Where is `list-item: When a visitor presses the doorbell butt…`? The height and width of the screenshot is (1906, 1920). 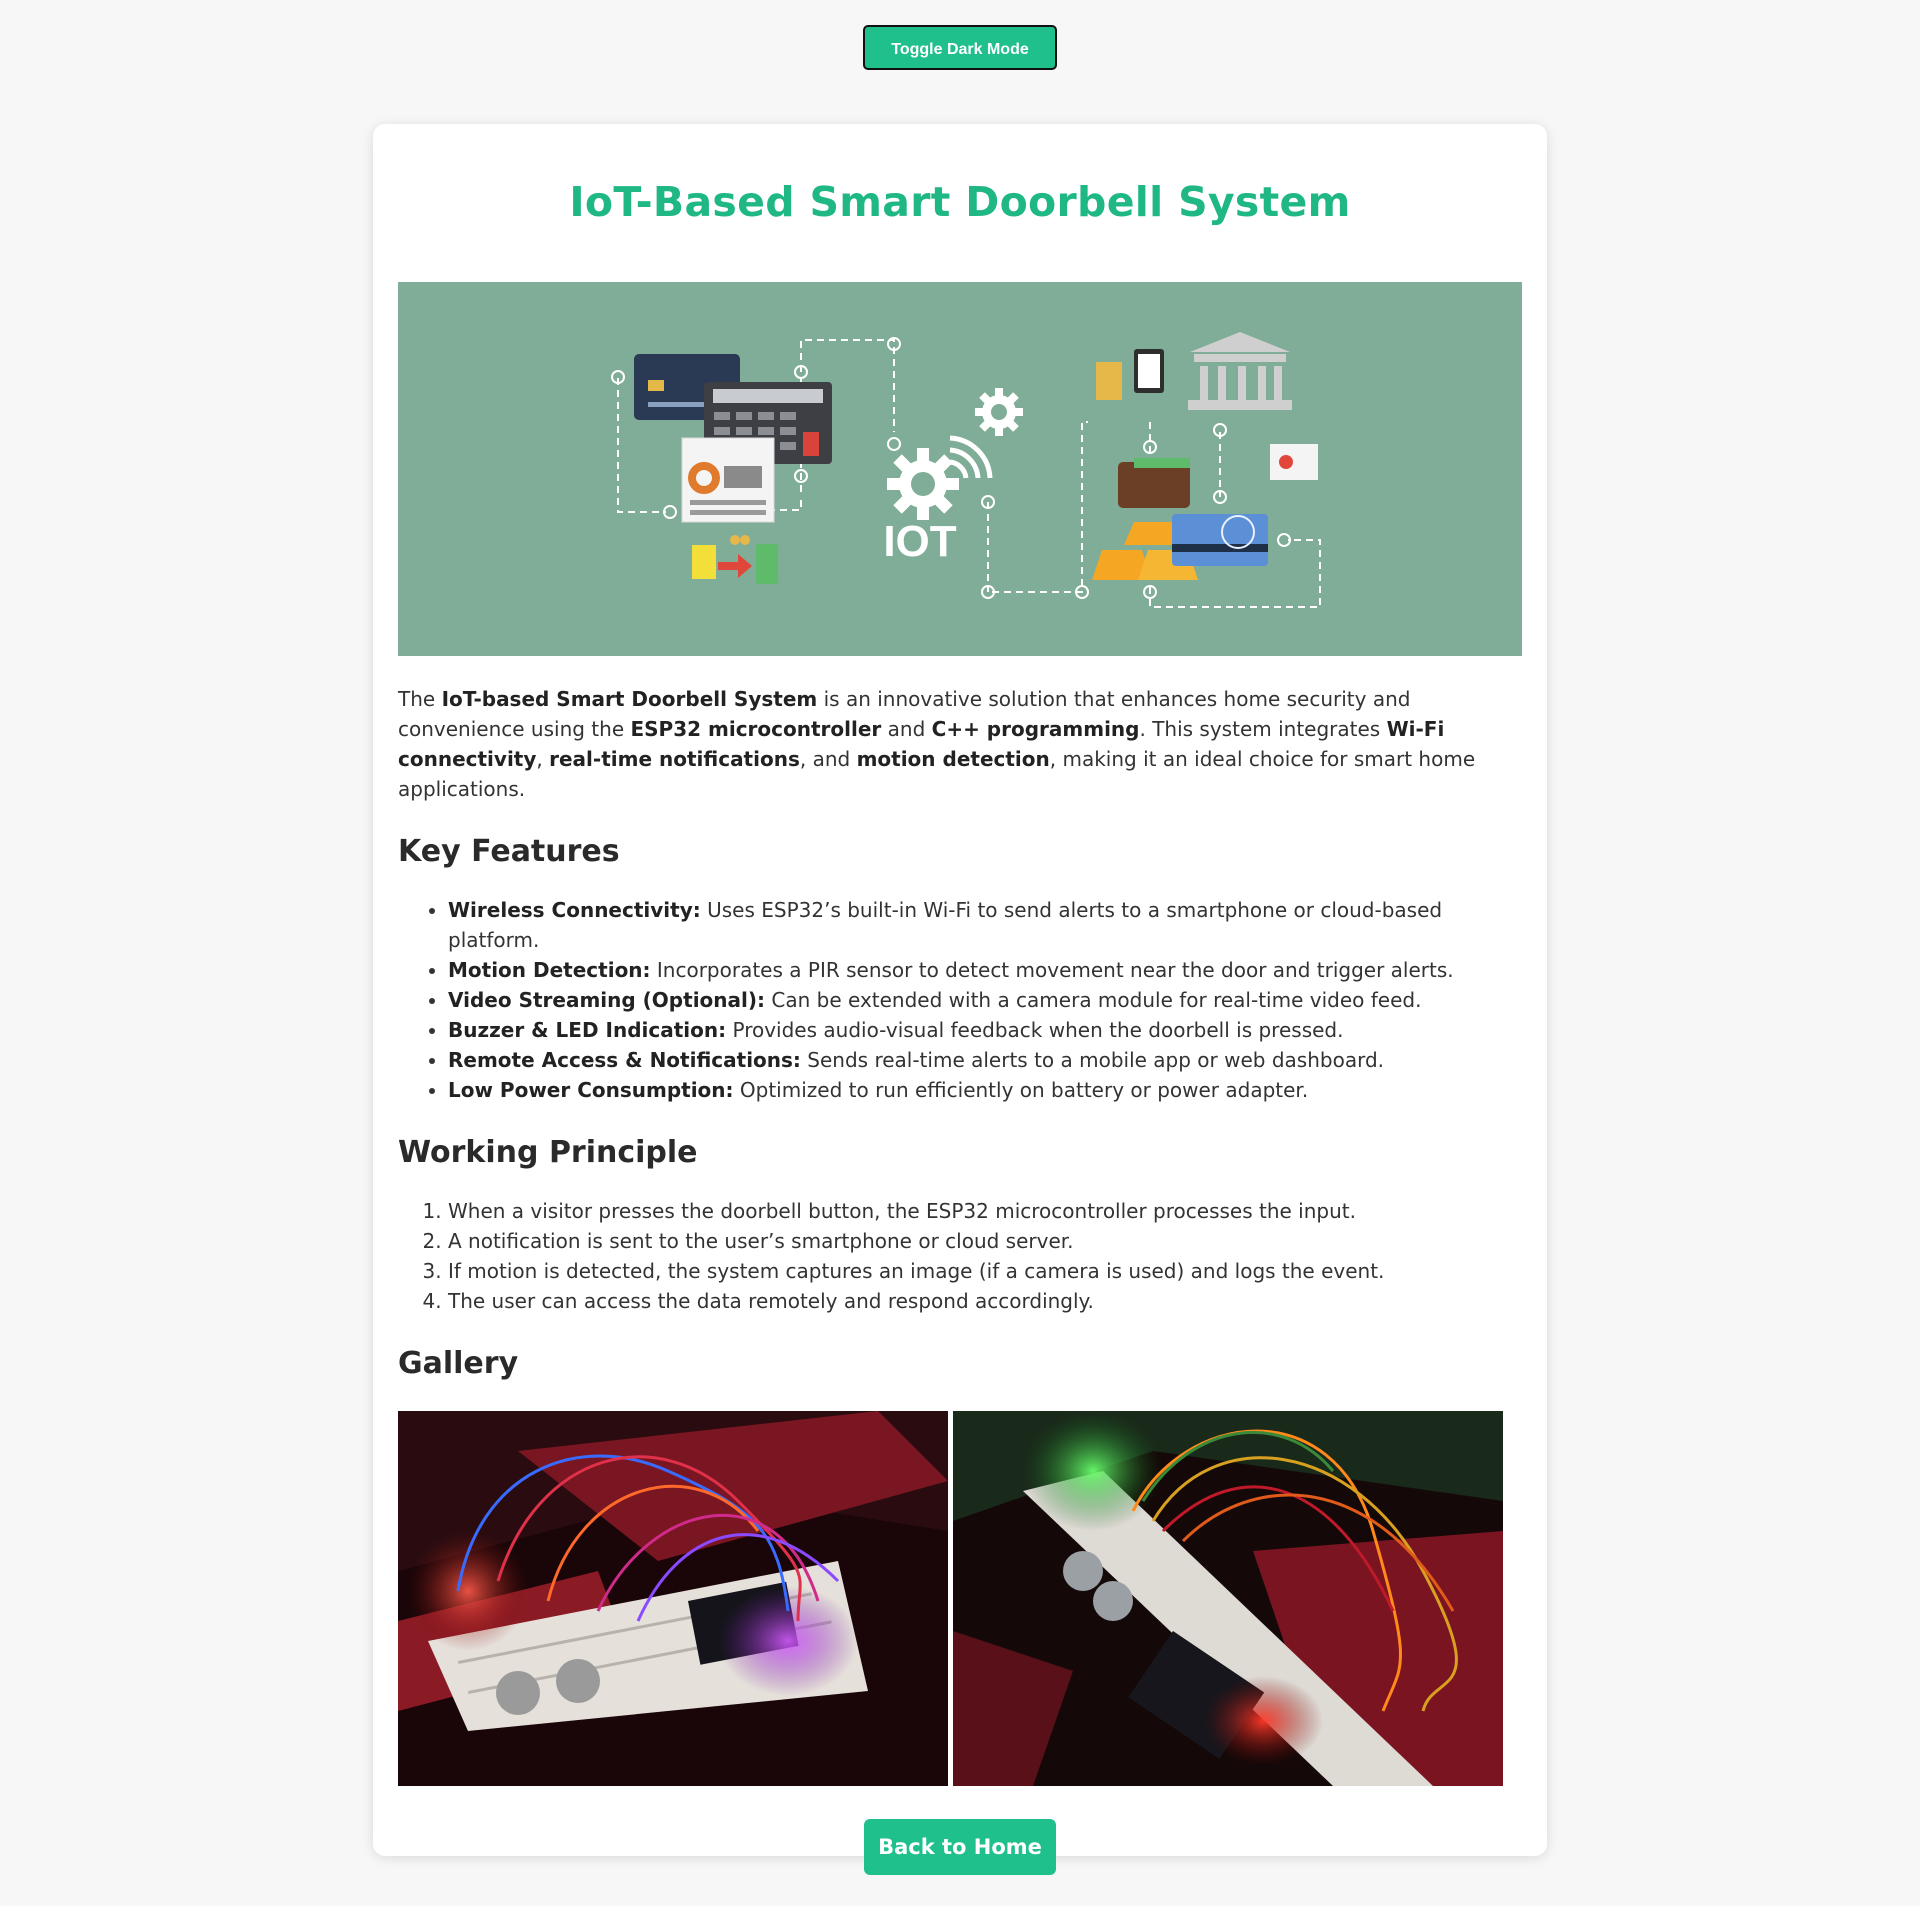 list-item: When a visitor presses the doorbell butt… is located at coordinates (985, 1211).